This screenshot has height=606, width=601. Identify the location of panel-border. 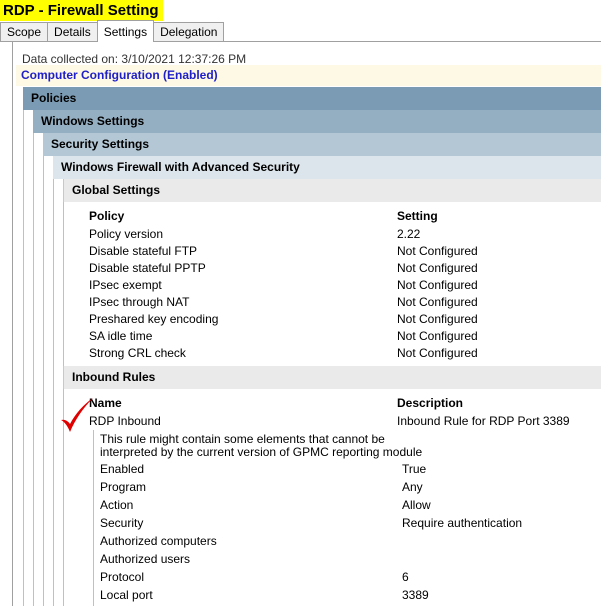
(12, 324).